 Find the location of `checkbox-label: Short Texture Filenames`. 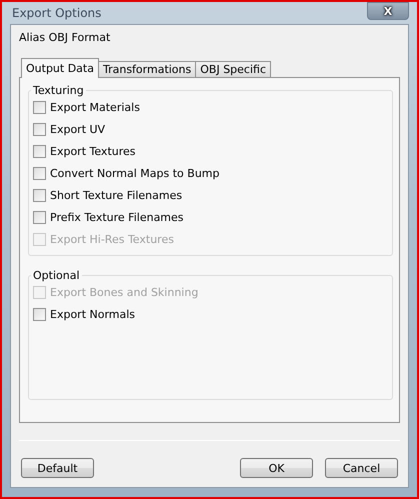

checkbox-label: Short Texture Filenames is located at coordinates (116, 195).